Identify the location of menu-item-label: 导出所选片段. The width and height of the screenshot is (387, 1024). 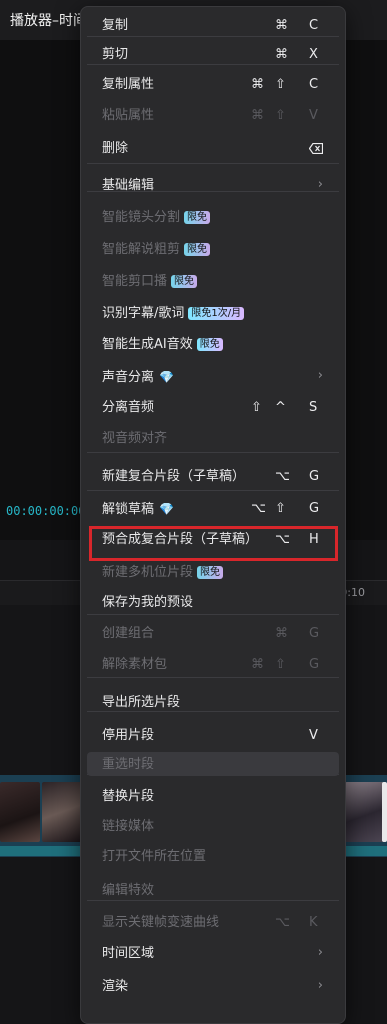
(141, 702).